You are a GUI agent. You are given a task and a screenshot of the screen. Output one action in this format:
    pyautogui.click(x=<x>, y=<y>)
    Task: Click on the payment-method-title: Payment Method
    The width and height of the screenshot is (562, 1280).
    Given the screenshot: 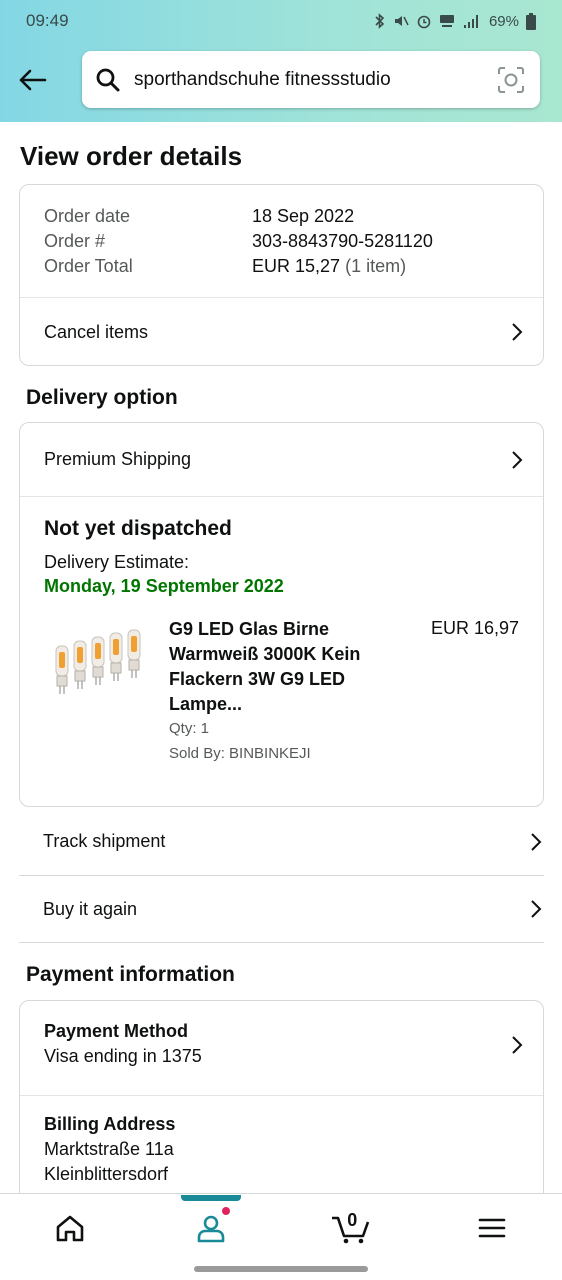 What is the action you would take?
    pyautogui.click(x=116, y=1031)
    